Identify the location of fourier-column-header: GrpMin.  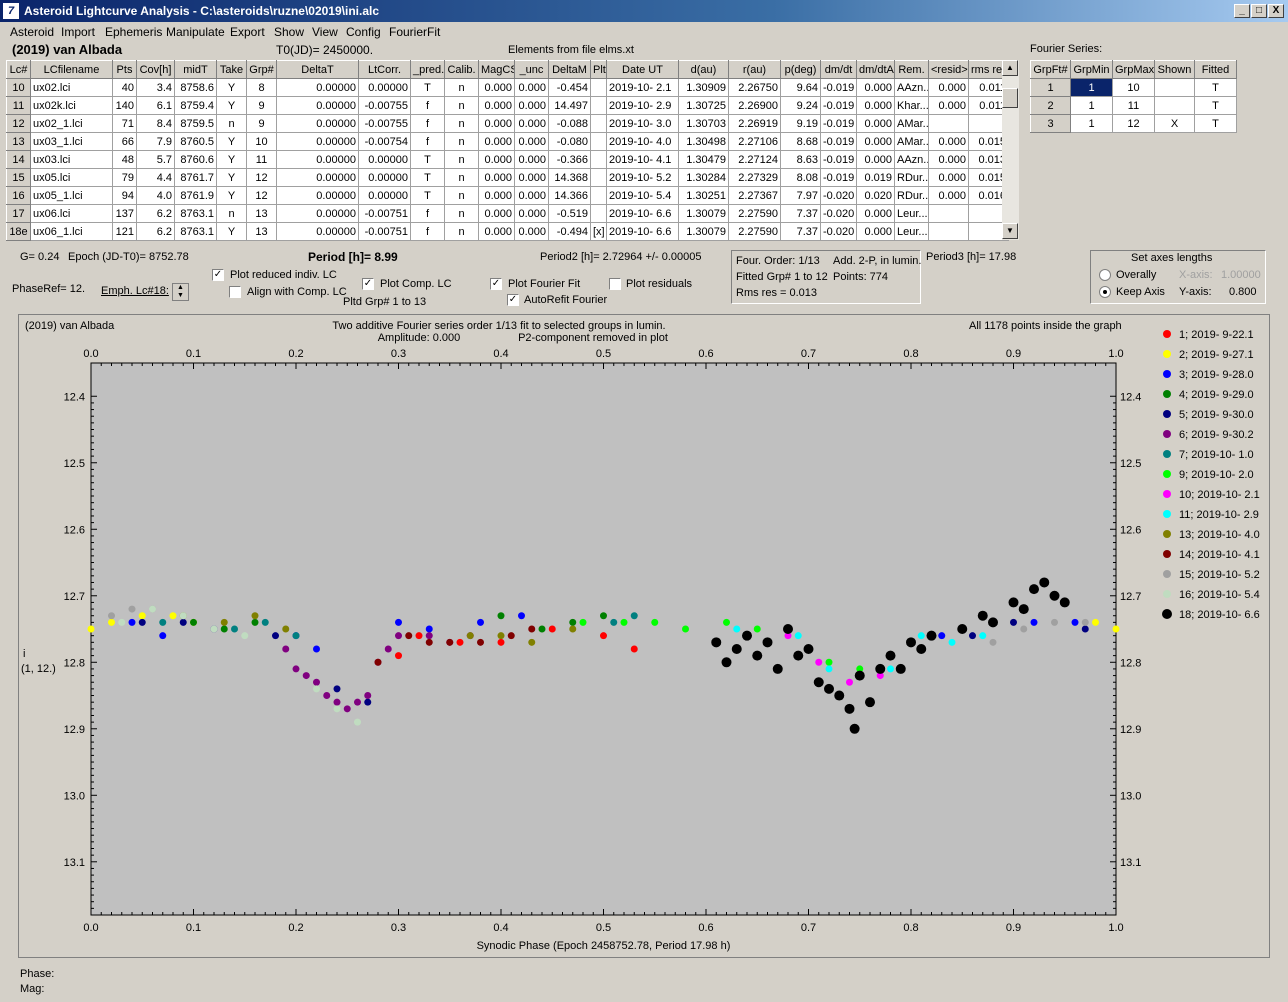
(1091, 69).